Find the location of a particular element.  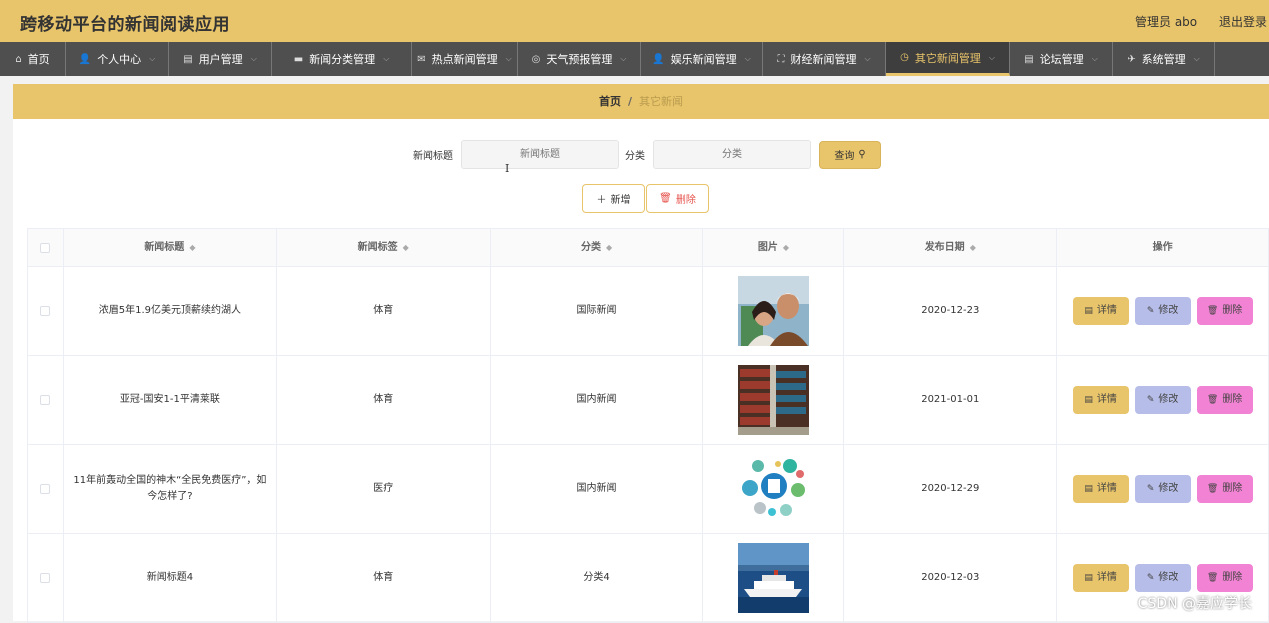

cell-actions: ▤详情✎修改🗑删除 is located at coordinates (1163, 489).